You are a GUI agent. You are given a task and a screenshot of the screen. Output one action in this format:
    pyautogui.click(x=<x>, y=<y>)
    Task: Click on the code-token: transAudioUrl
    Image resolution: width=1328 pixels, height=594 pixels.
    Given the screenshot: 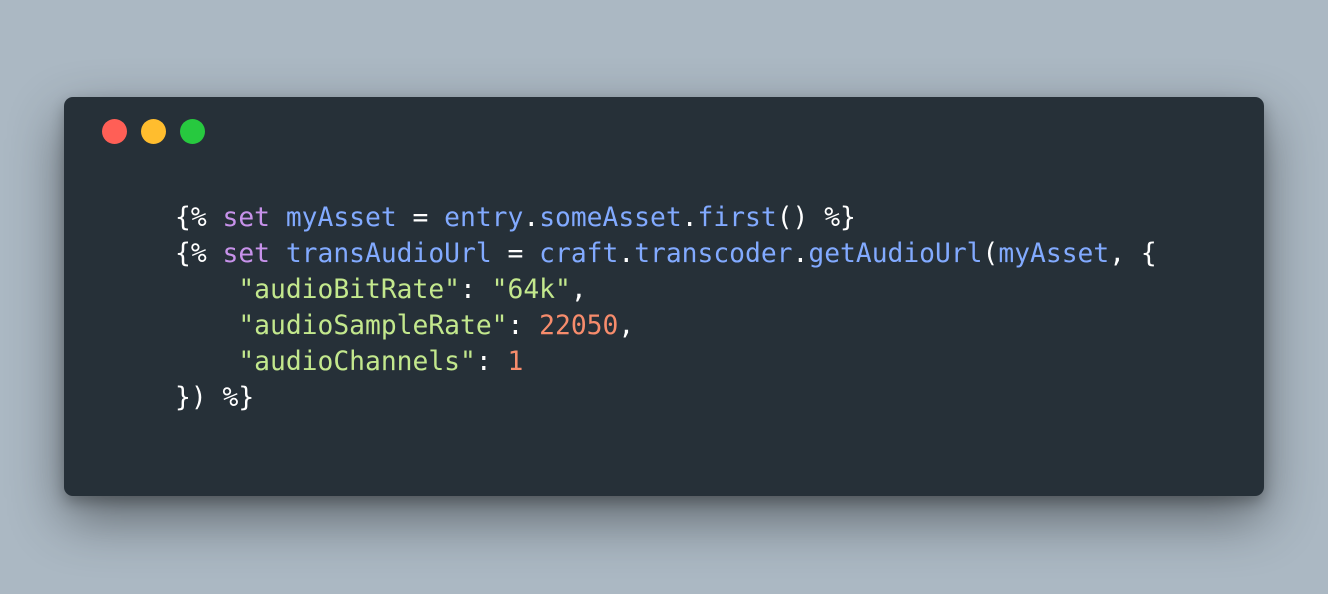 What is the action you would take?
    pyautogui.click(x=388, y=254)
    